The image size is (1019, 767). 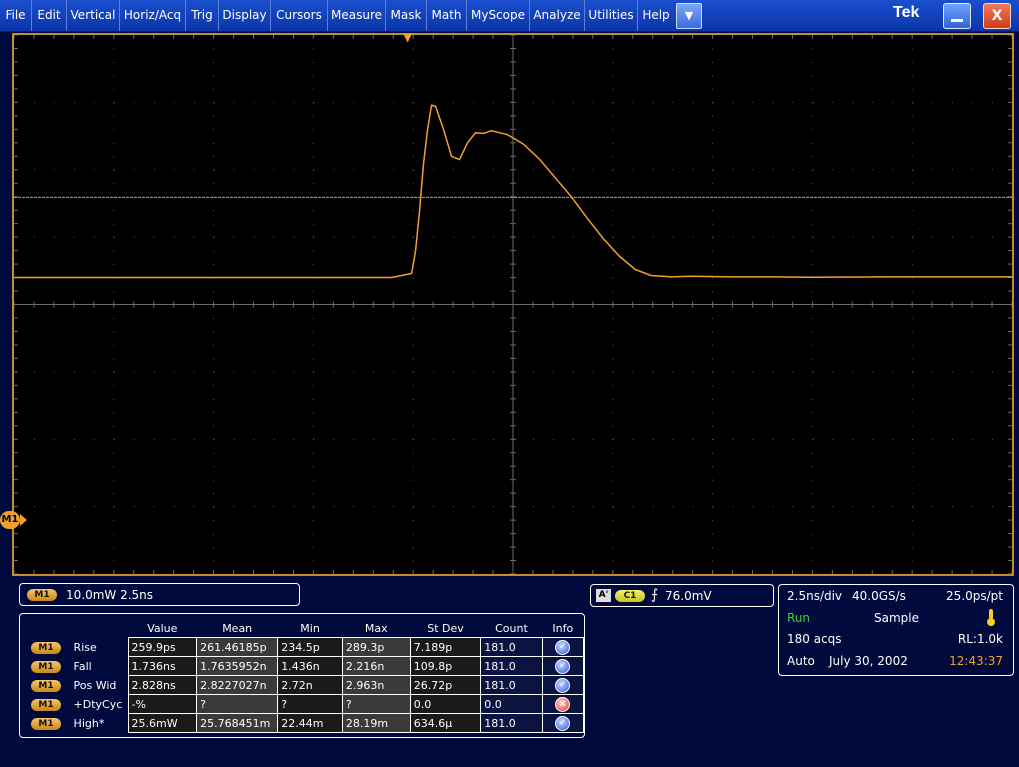 What do you see at coordinates (630, 596) in the screenshot?
I see `c1-badge: C1` at bounding box center [630, 596].